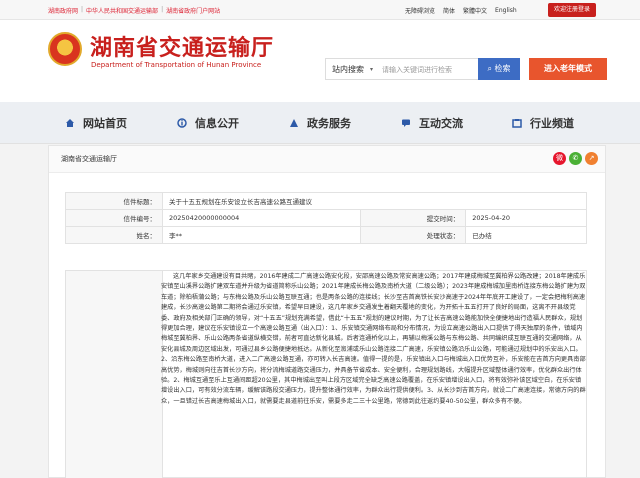 The height and width of the screenshot is (478, 640). I want to click on search-scope-select: 站内搜索, so click(348, 69).